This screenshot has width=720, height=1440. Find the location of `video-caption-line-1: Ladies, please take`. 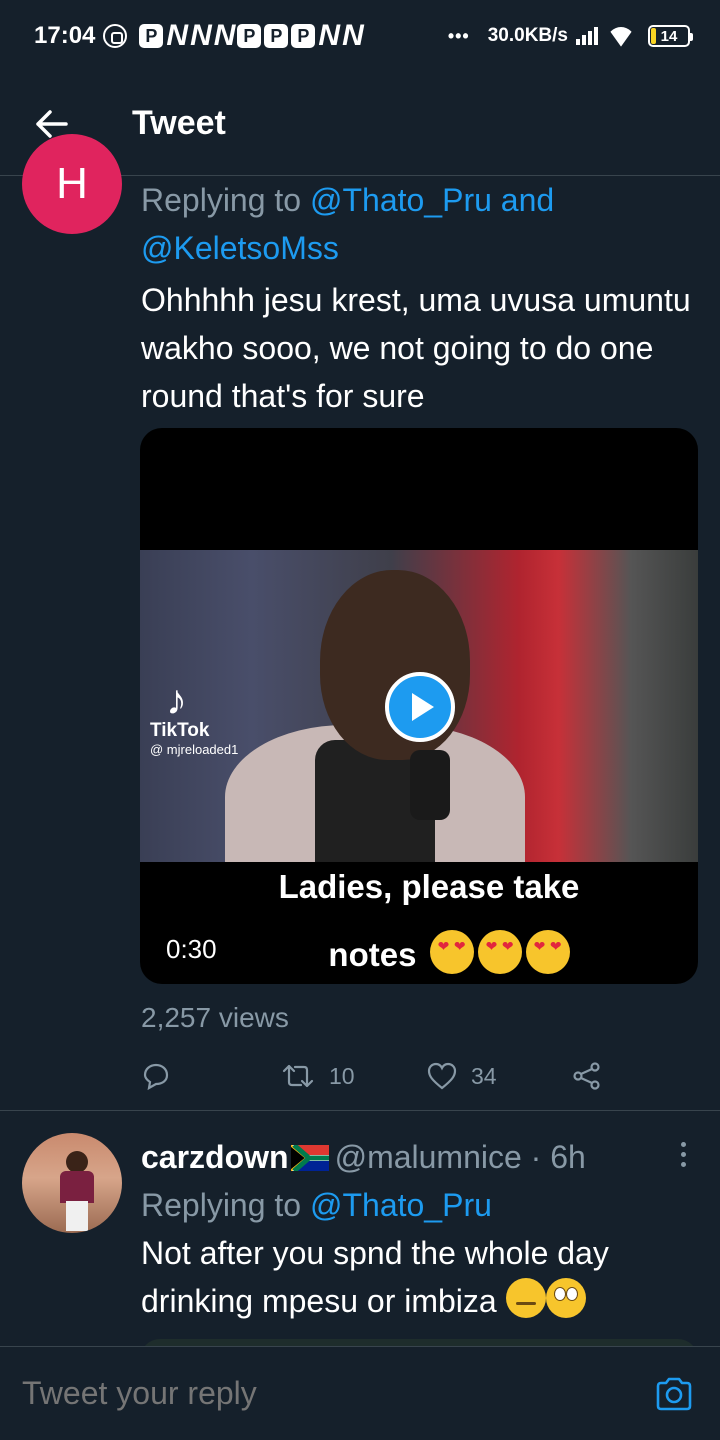

video-caption-line-1: Ladies, please take is located at coordinates (429, 886).